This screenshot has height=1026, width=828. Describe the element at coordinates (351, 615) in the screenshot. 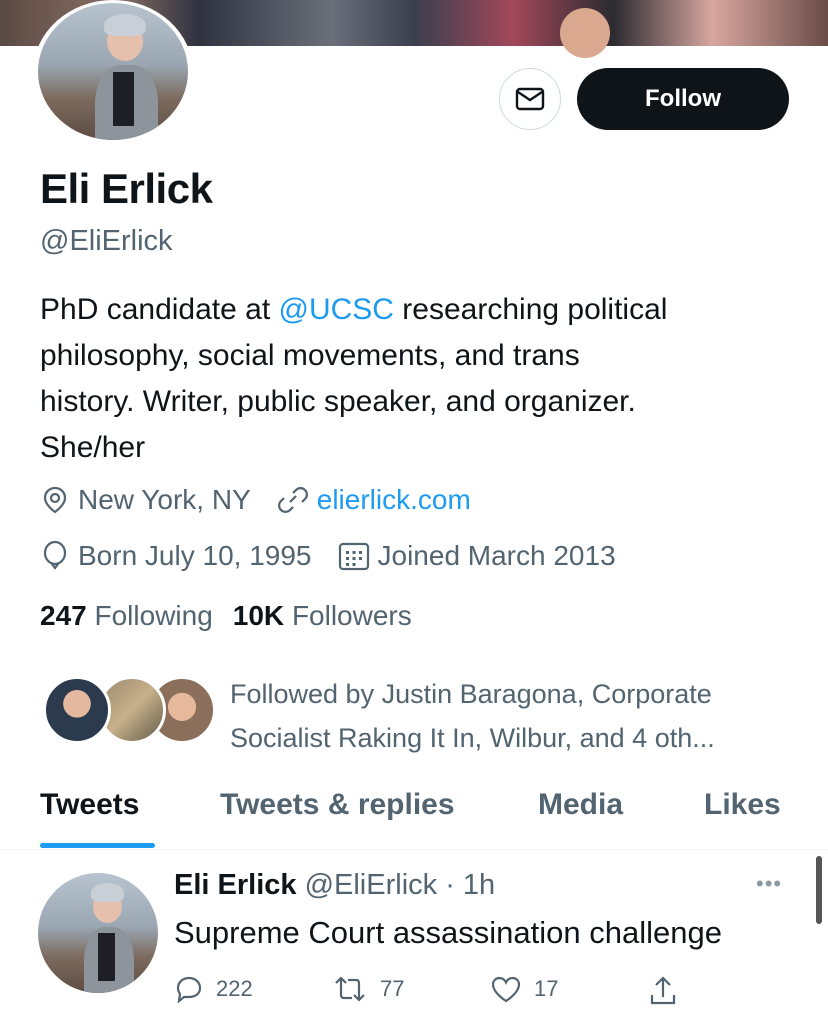

I see `followers-label: Followers` at that location.